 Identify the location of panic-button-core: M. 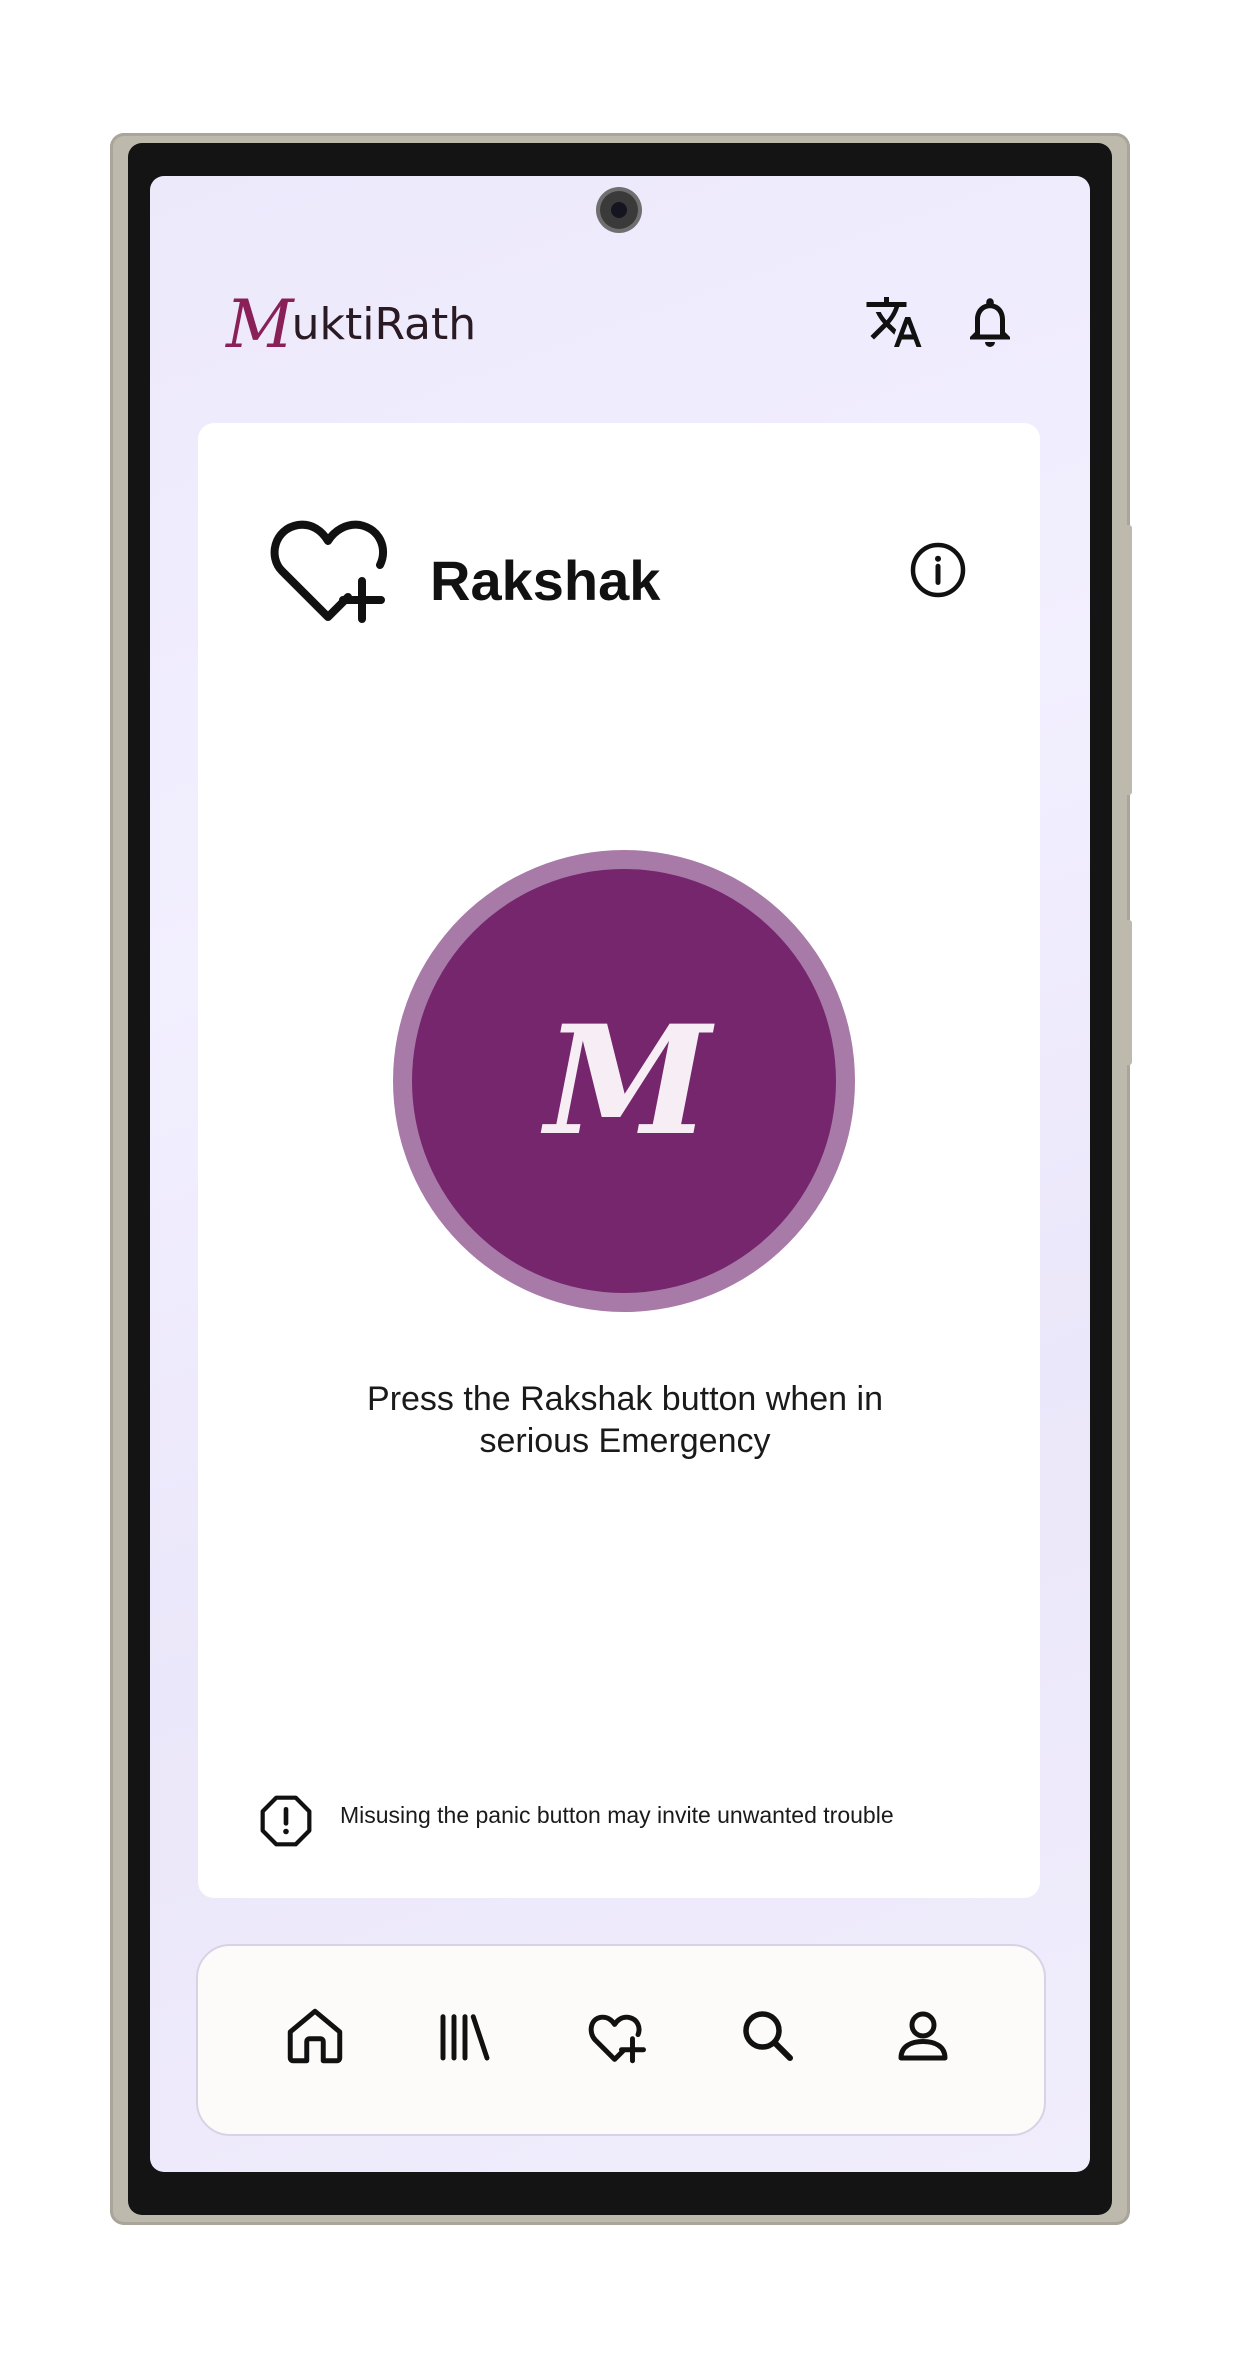
(624, 1081).